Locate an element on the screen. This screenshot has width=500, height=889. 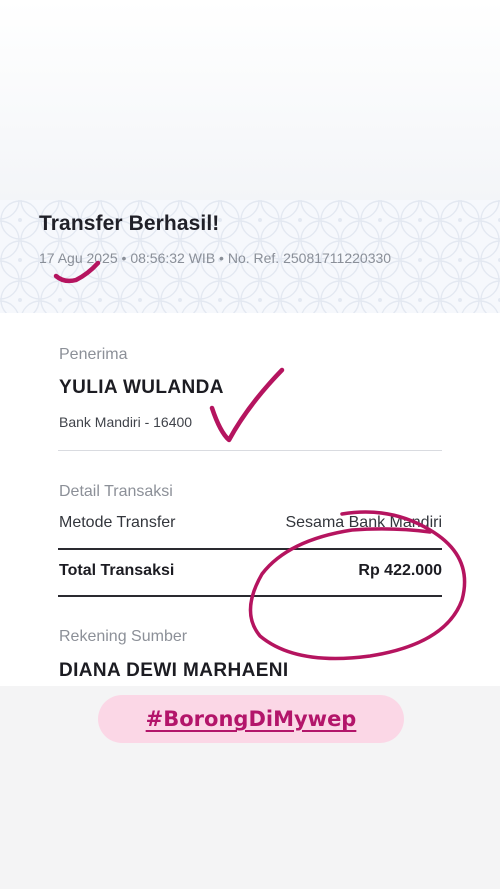
total-transaction-value: Rp 422.000 is located at coordinates (400, 570).